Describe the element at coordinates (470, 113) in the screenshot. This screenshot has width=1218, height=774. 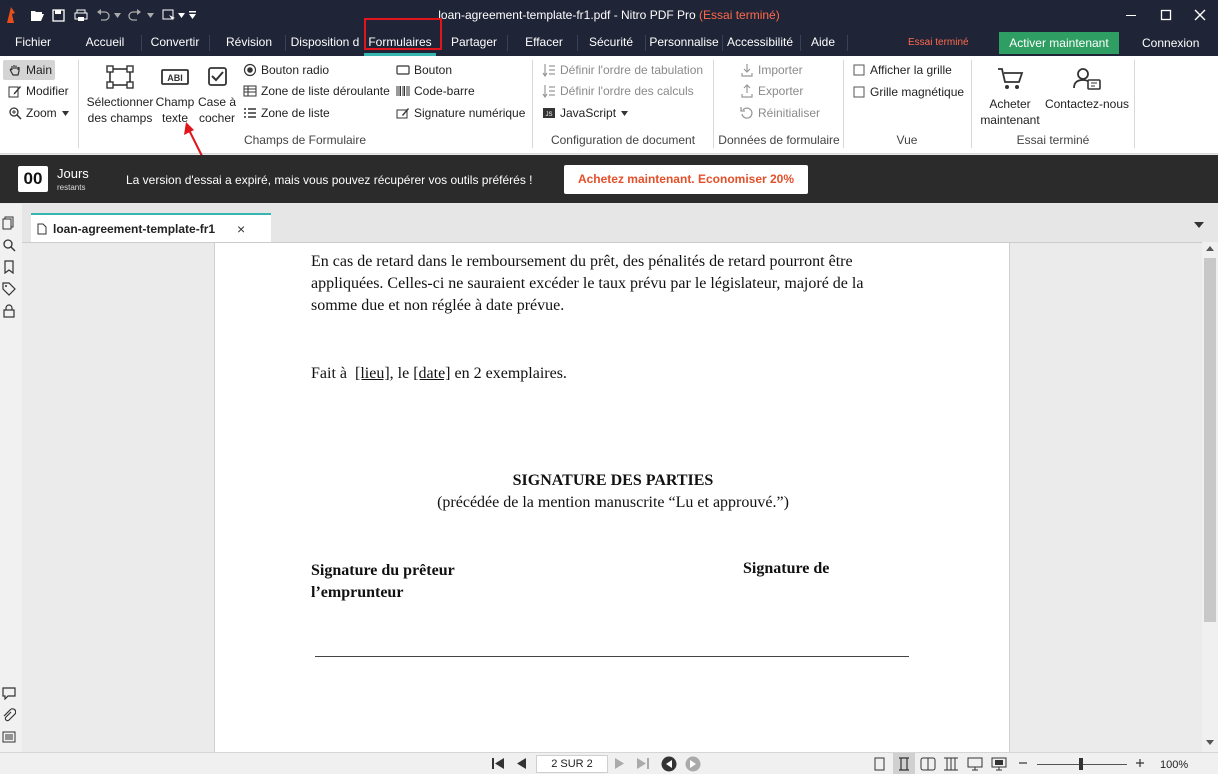
I see `digital-signature-label: Signature numérique` at that location.